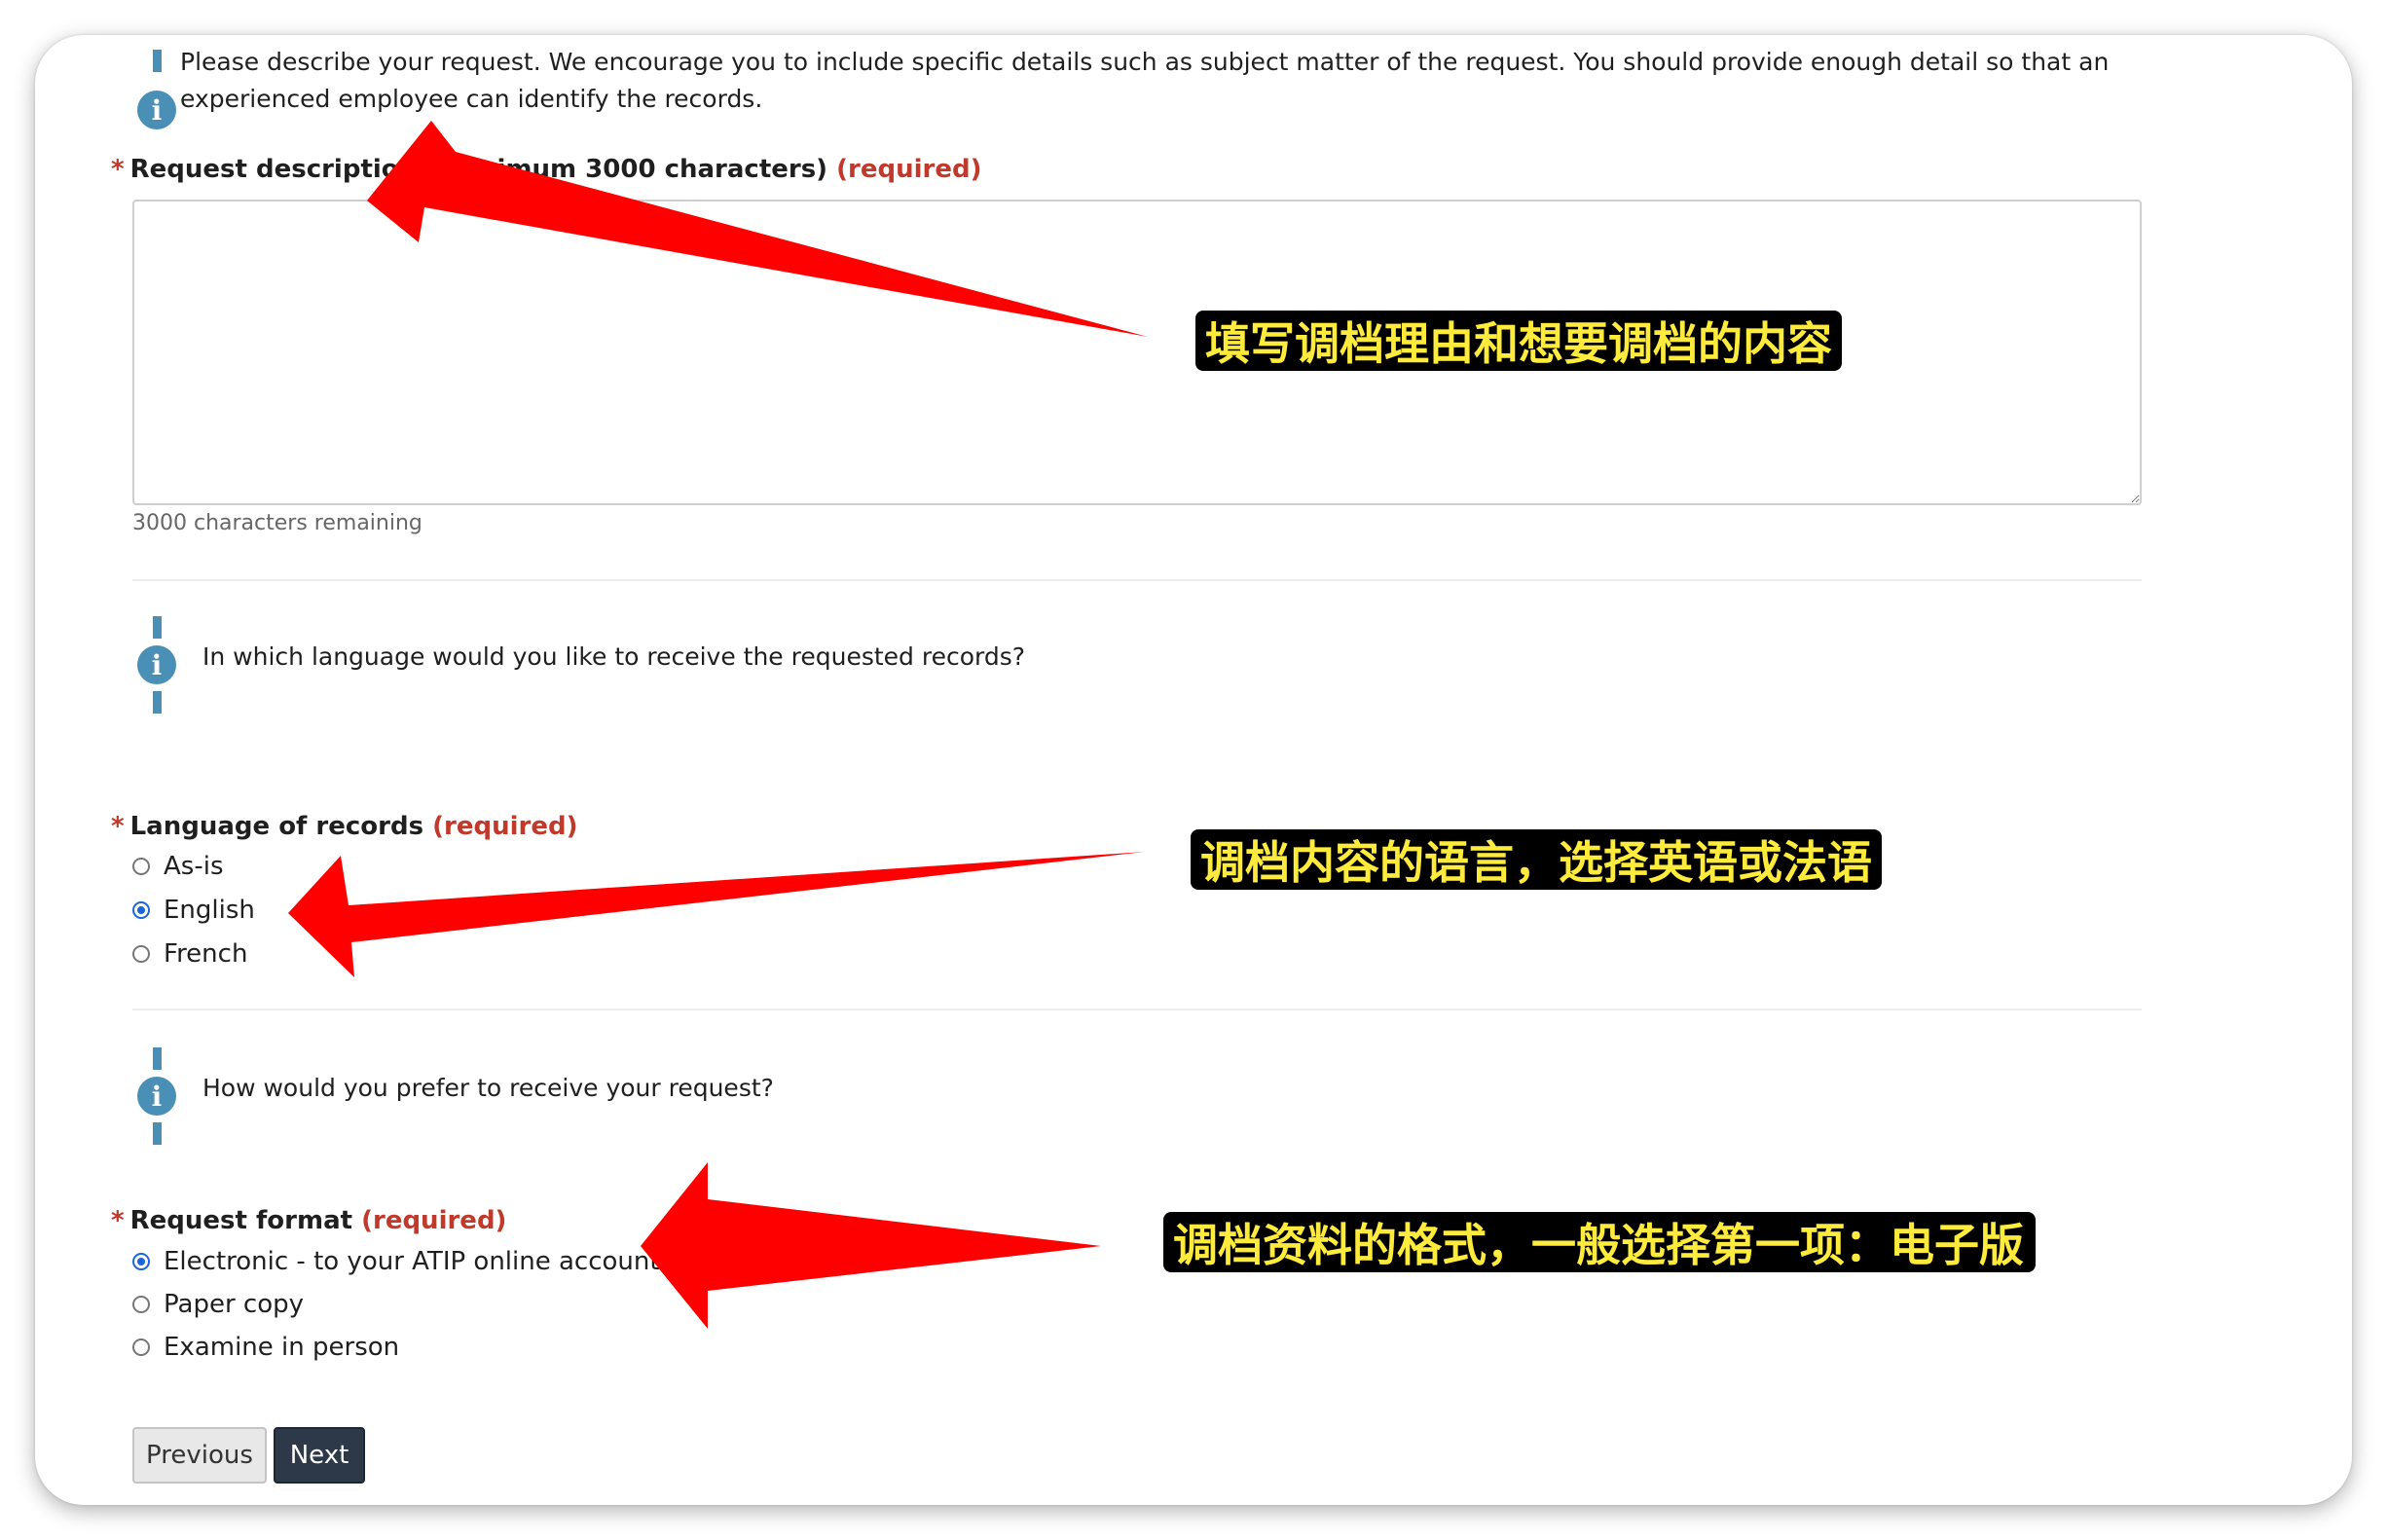  I want to click on annotation-format-note: 调档资料的格式，一般选择第一项：电子版, so click(1599, 1242).